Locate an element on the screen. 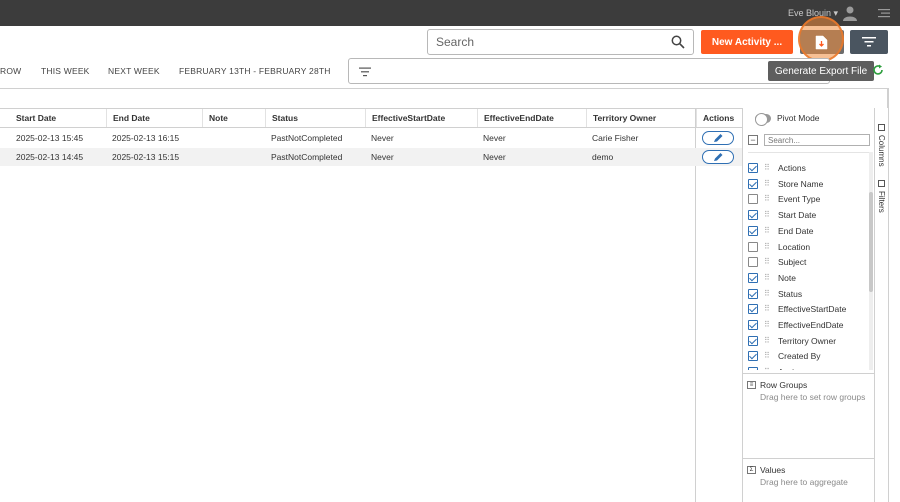  pivot-mode-toggle: Pivot Mode is located at coordinates (787, 119).